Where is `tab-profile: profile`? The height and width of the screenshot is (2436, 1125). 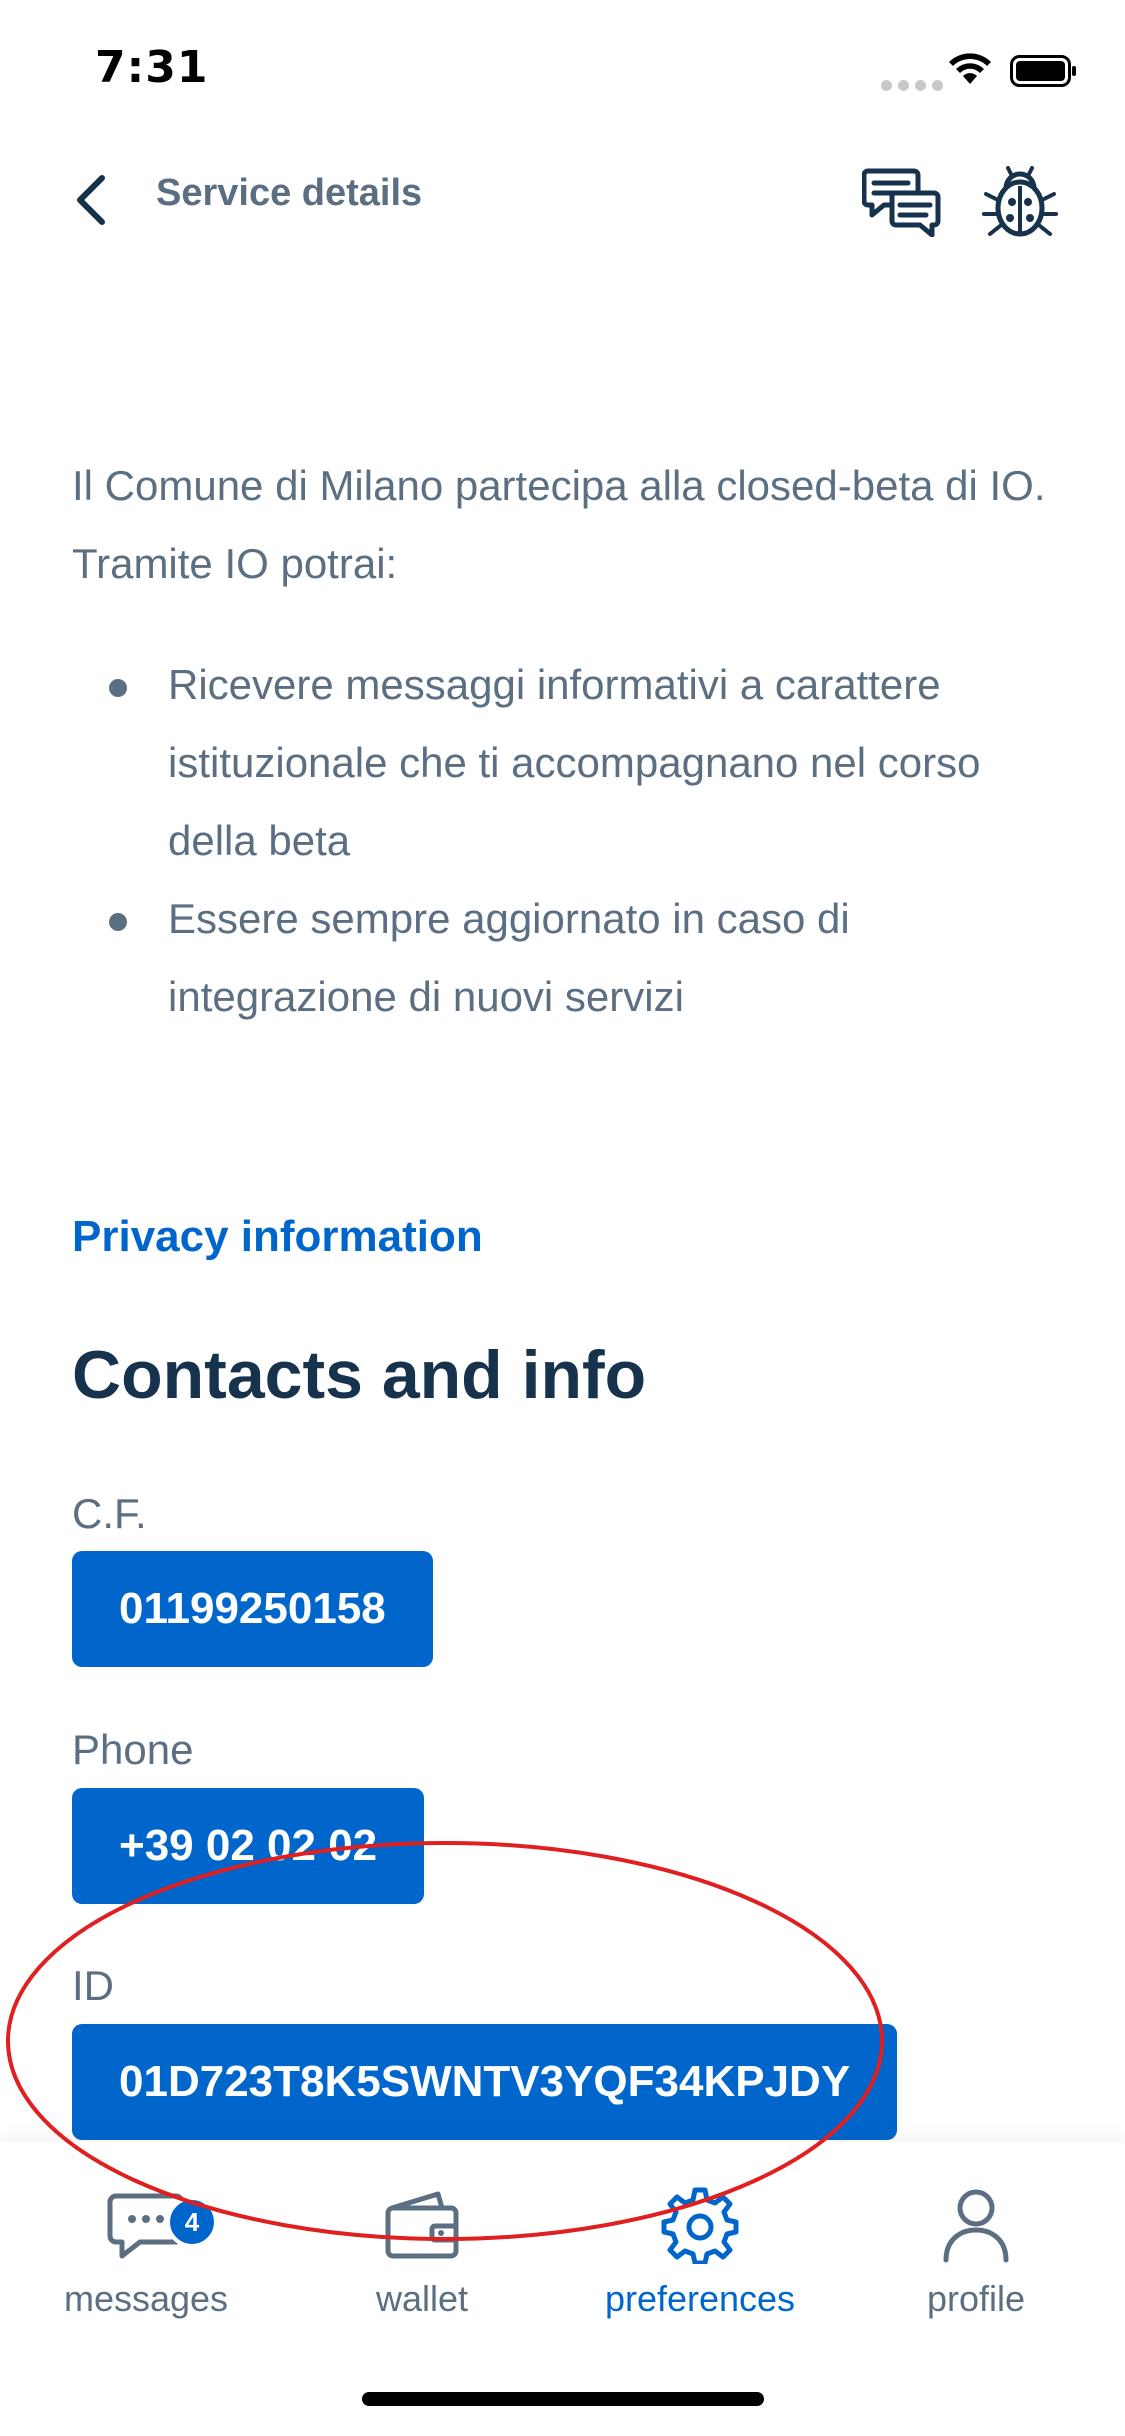 tab-profile: profile is located at coordinates (976, 2259).